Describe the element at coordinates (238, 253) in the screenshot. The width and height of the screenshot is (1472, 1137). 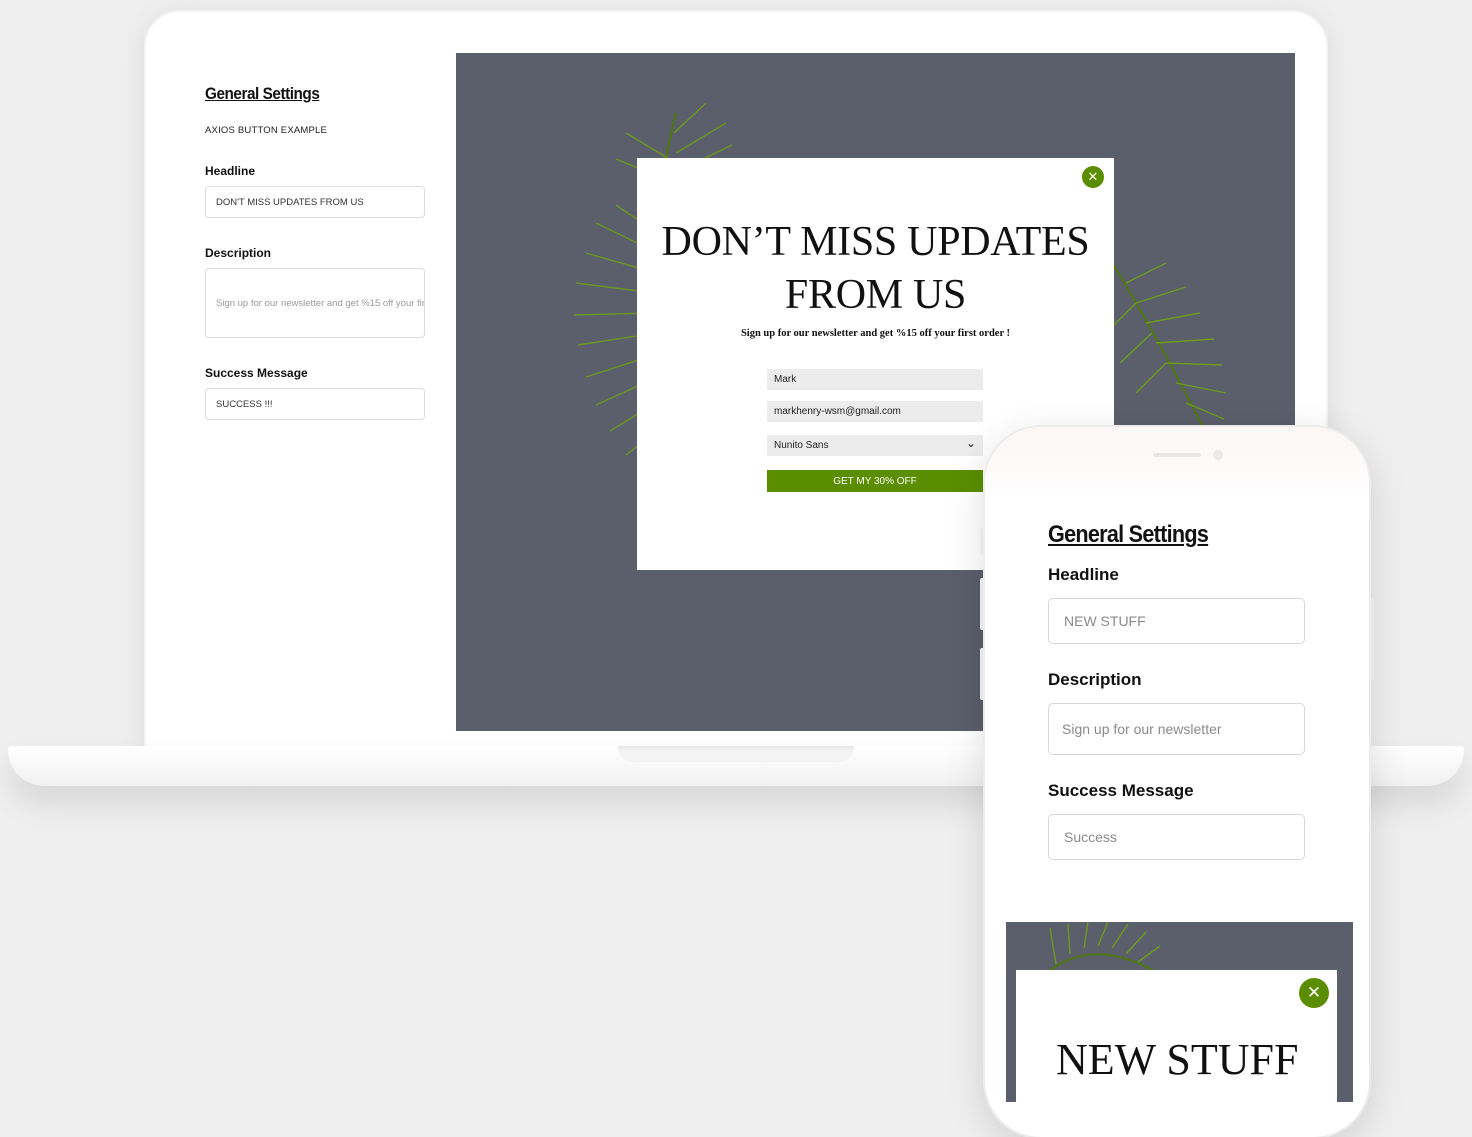
I see `description-label: Description` at that location.